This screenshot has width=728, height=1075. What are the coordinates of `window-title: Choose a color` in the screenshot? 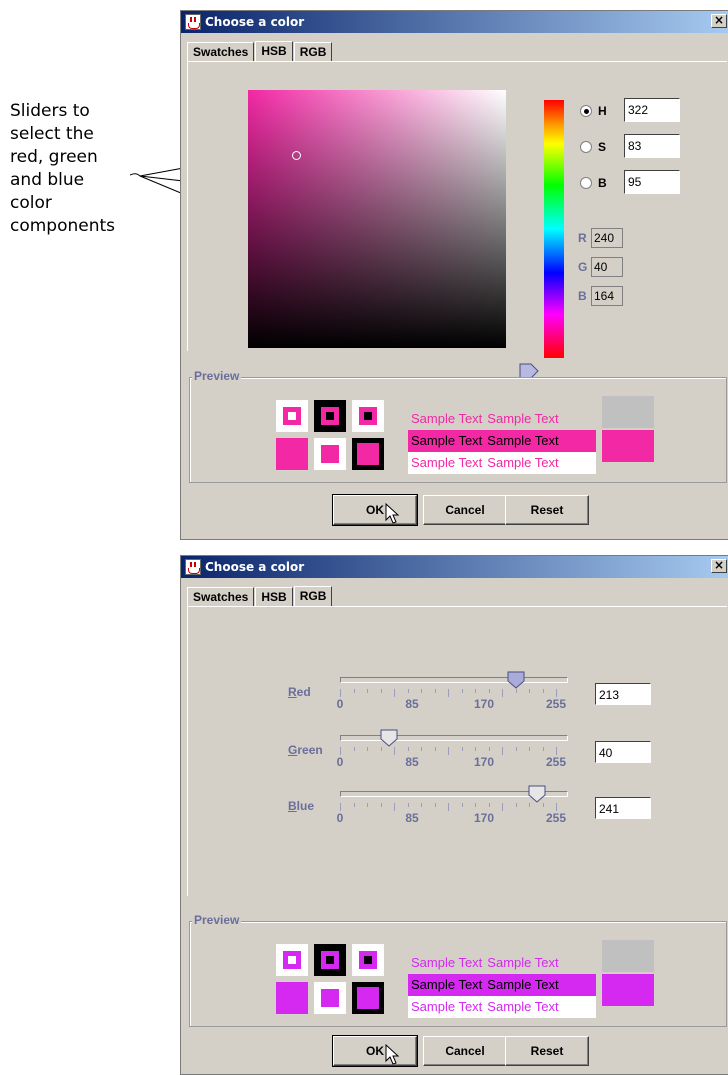 It's located at (255, 22).